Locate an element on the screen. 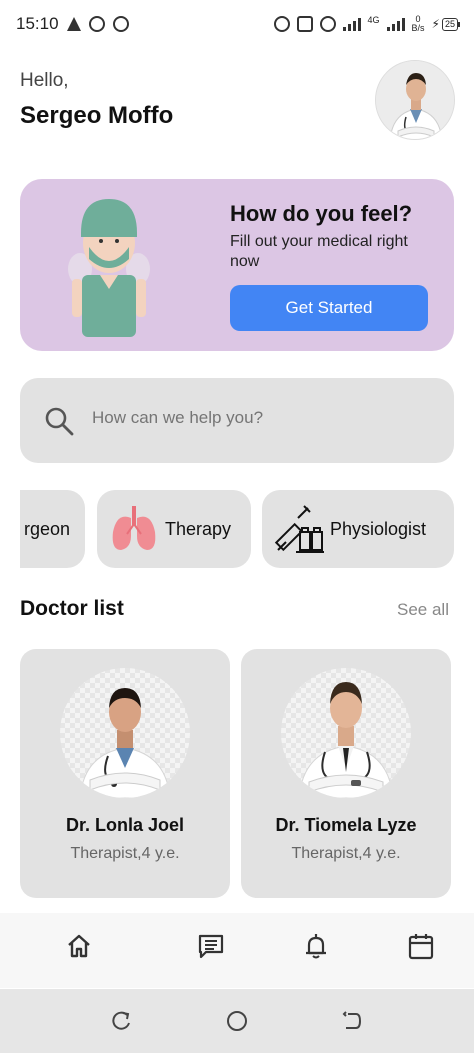  search-icon is located at coordinates (59, 421).